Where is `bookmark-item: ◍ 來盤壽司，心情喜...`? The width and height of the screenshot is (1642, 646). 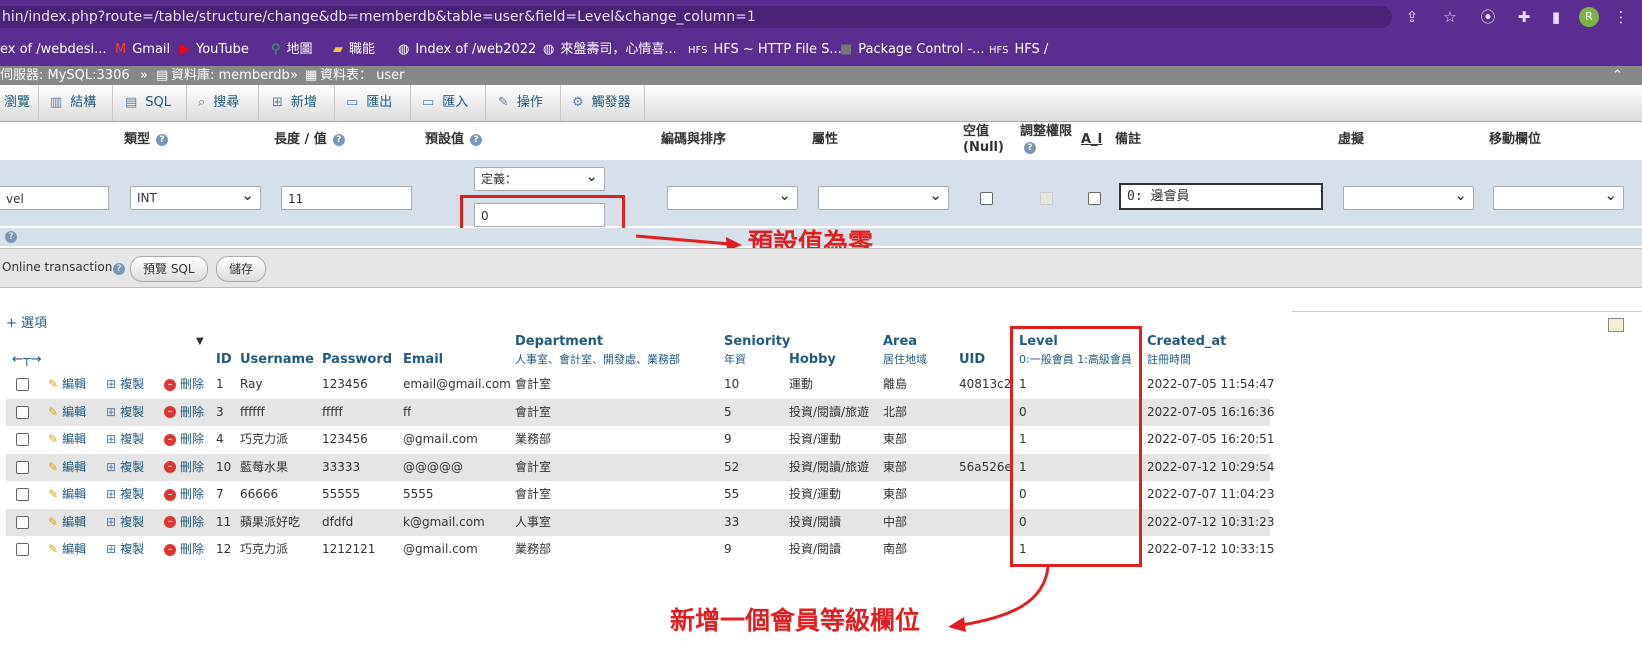 bookmark-item: ◍ 來盤壽司，心情喜... is located at coordinates (610, 50).